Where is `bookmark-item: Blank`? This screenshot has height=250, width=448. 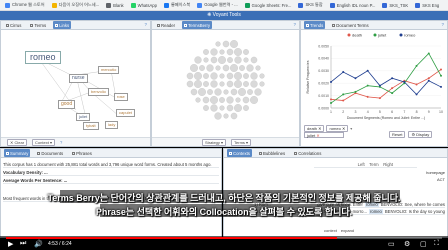
bookmark-item: Blank is located at coordinates (115, 5).